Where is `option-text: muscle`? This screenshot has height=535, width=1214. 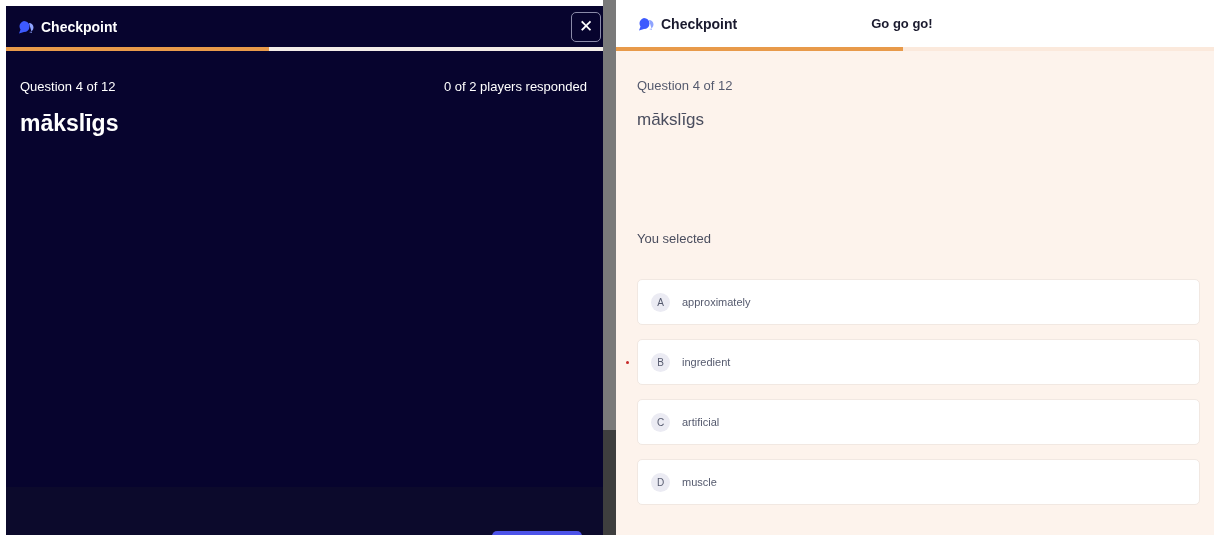
option-text: muscle is located at coordinates (699, 482).